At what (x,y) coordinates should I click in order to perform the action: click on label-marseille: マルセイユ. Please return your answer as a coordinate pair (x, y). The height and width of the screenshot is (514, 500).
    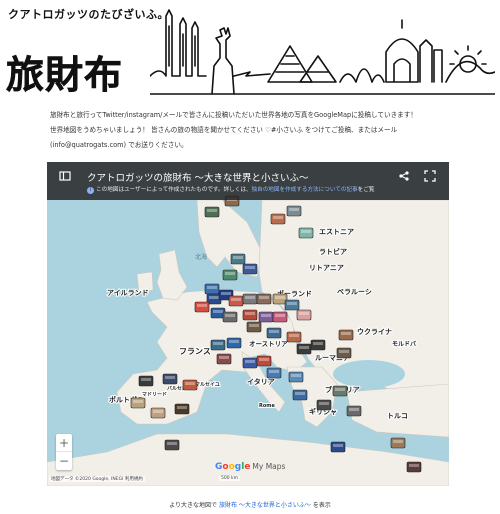
    Looking at the image, I should click on (207, 385).